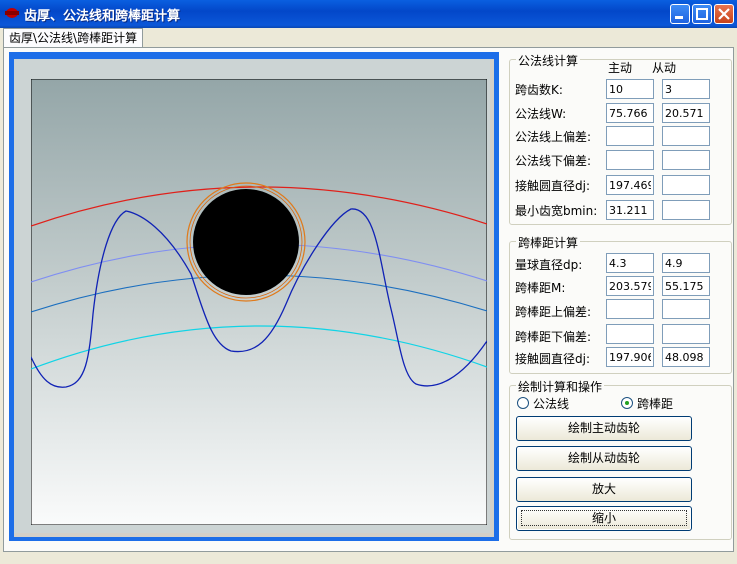 Image resolution: width=737 pixels, height=564 pixels. What do you see at coordinates (560, 386) in the screenshot?
I see `draw-ops-group-title: 绘制计算和操作` at bounding box center [560, 386].